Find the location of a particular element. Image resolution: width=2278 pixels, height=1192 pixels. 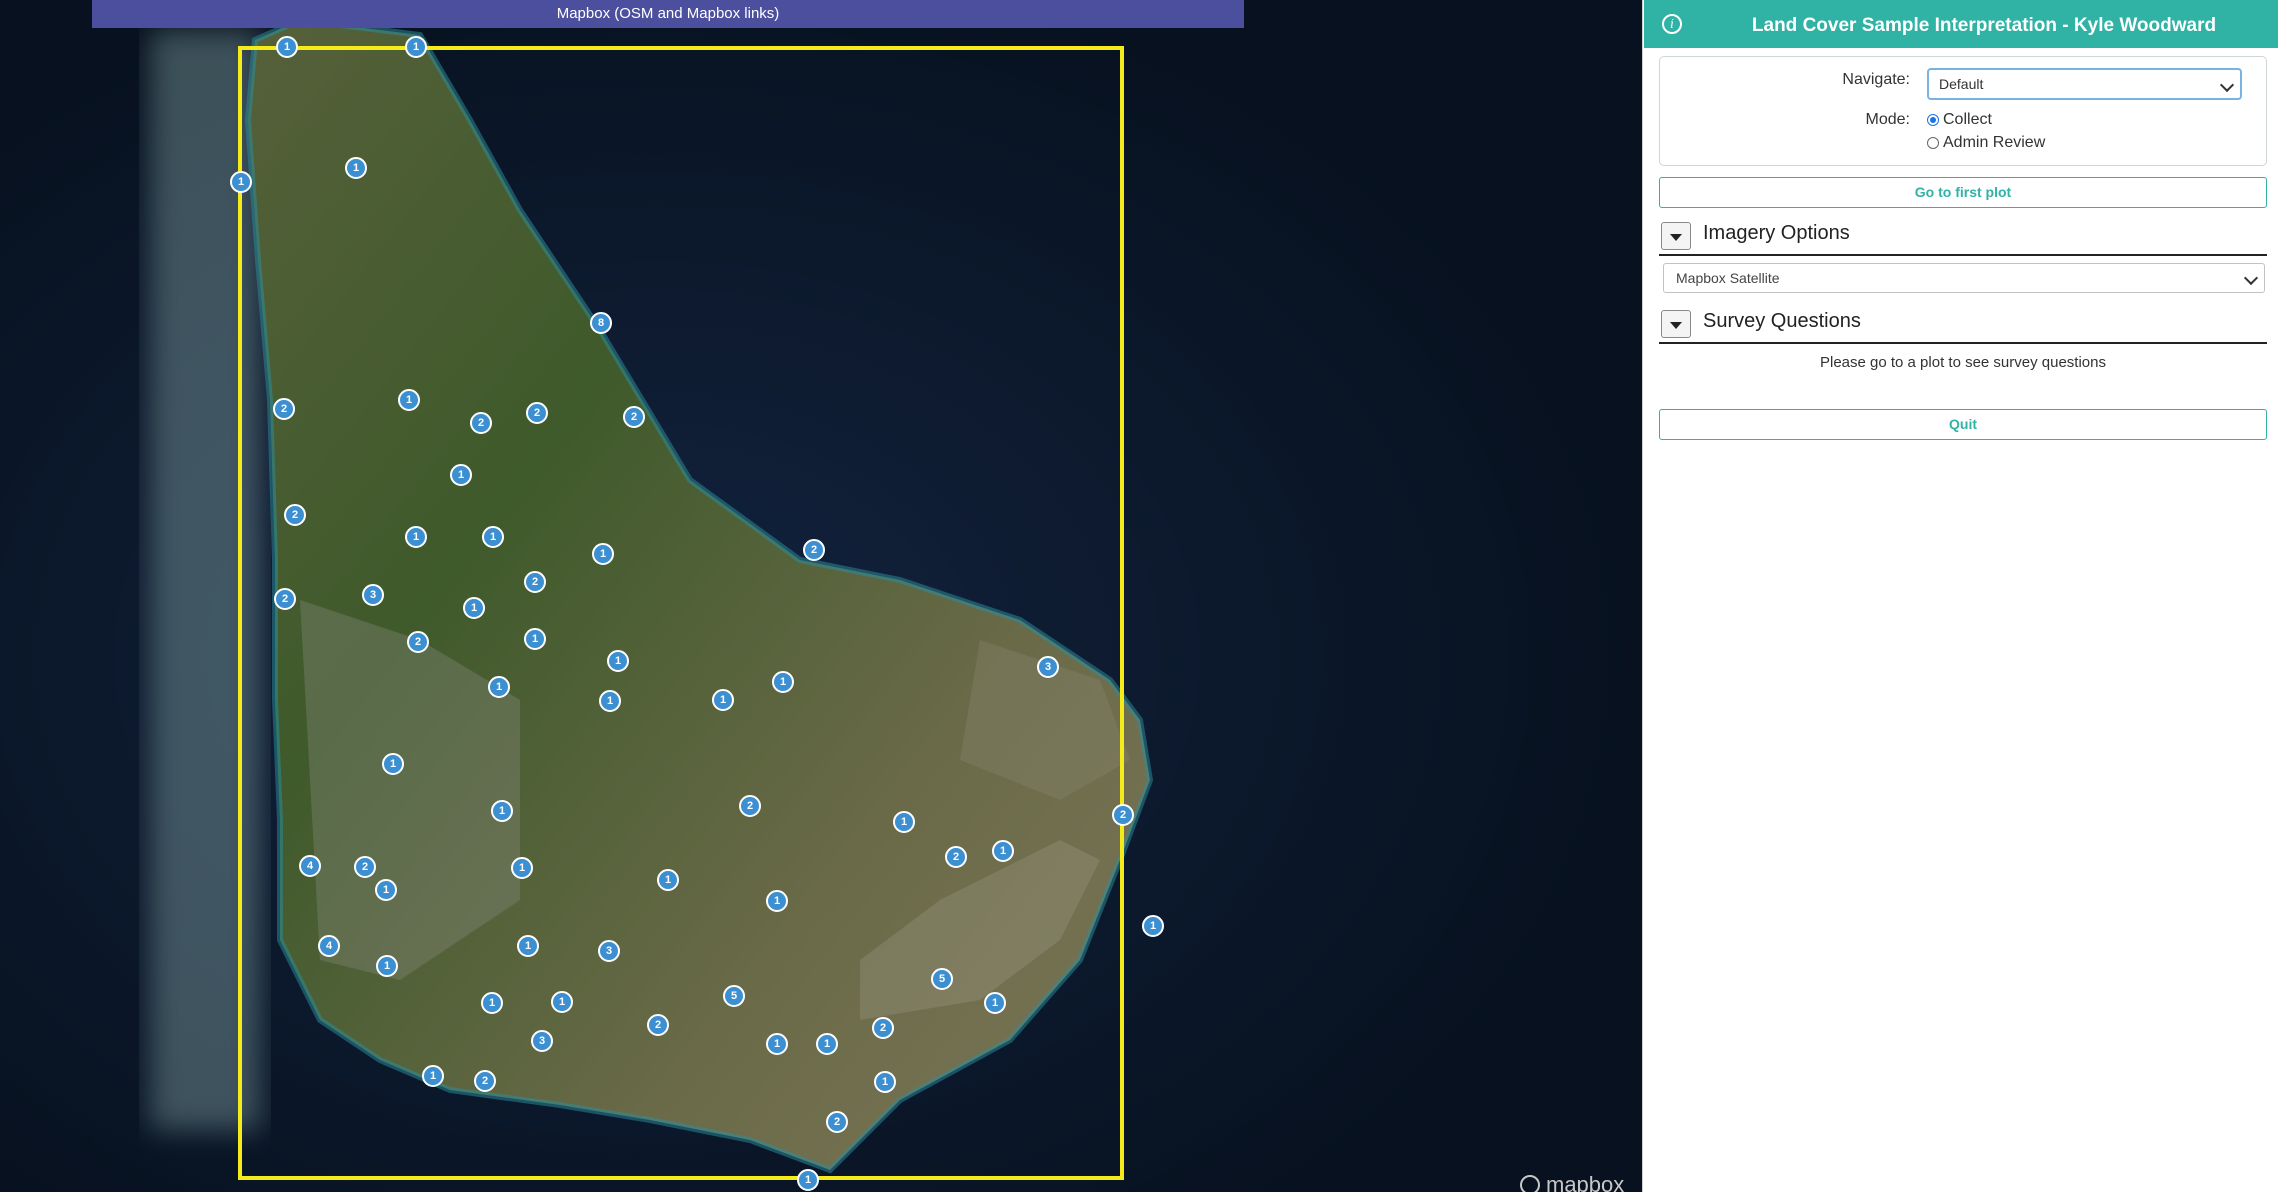

mode-collect-label: Collect is located at coordinates (1967, 119).